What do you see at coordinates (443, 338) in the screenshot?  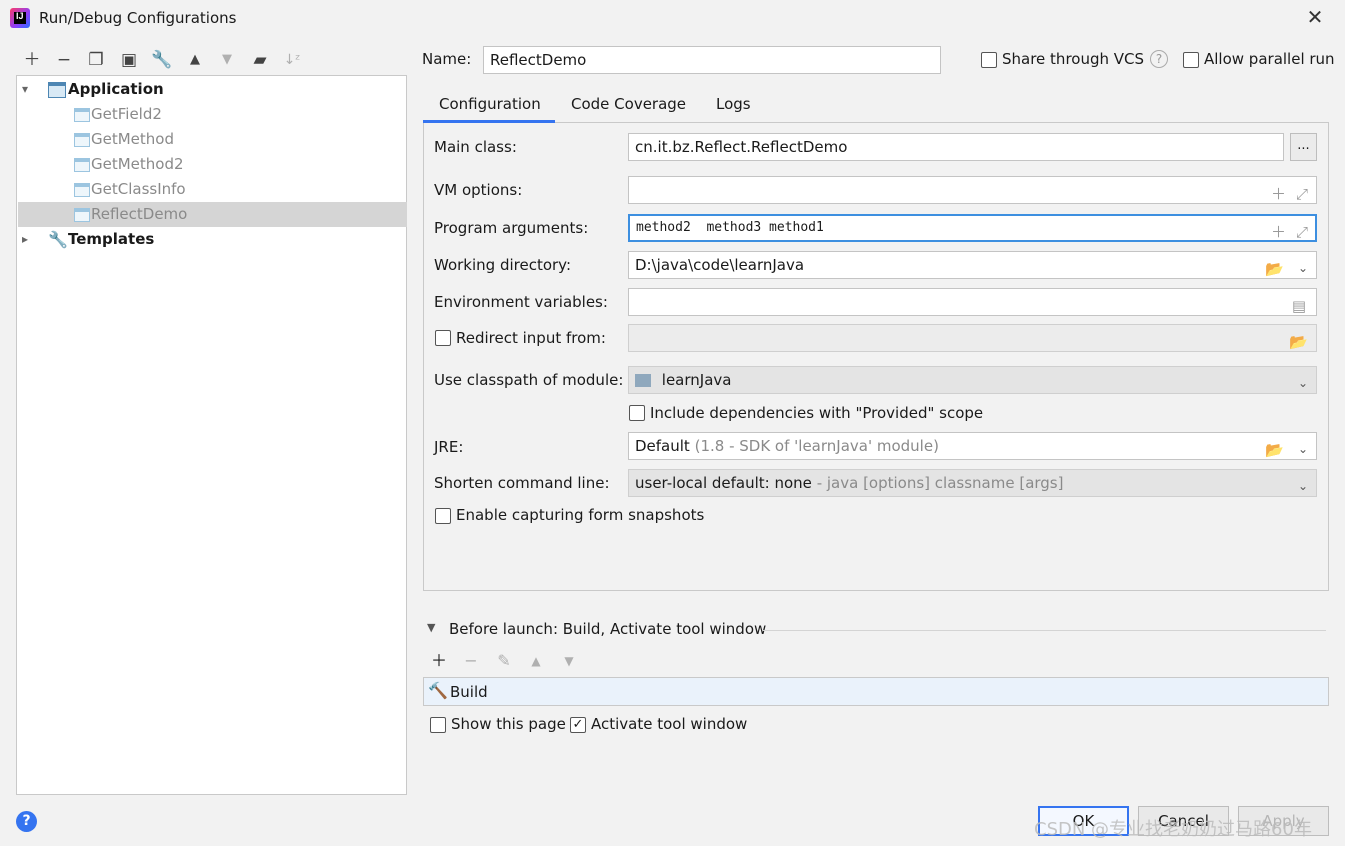 I see `redirect-input-checkbox` at bounding box center [443, 338].